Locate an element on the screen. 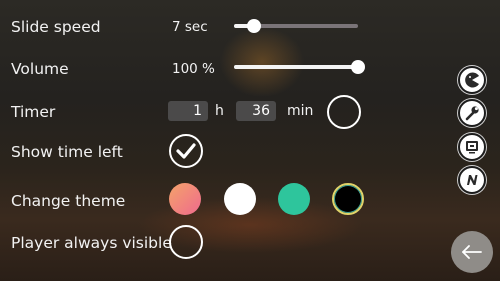 This screenshot has width=500, height=281. pacman-icon is located at coordinates (472, 80).